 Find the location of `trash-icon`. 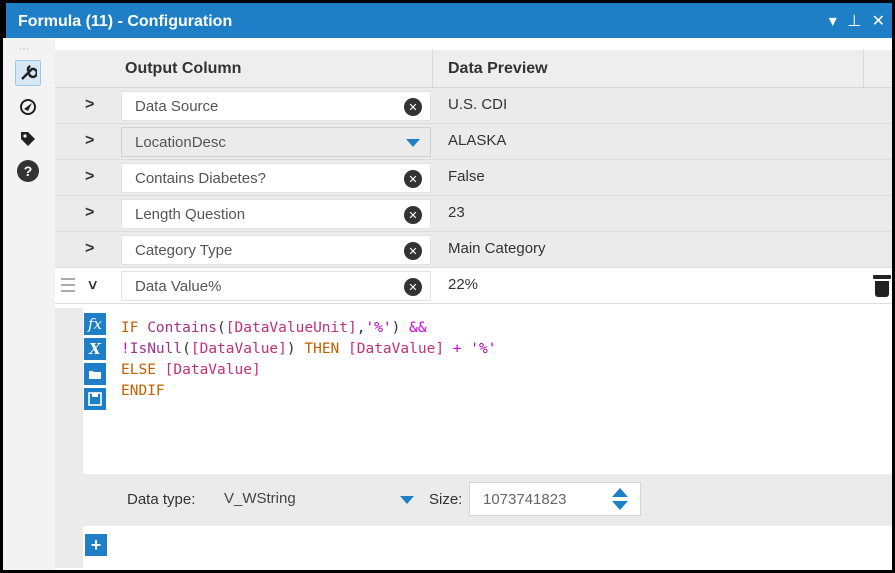

trash-icon is located at coordinates (882, 286).